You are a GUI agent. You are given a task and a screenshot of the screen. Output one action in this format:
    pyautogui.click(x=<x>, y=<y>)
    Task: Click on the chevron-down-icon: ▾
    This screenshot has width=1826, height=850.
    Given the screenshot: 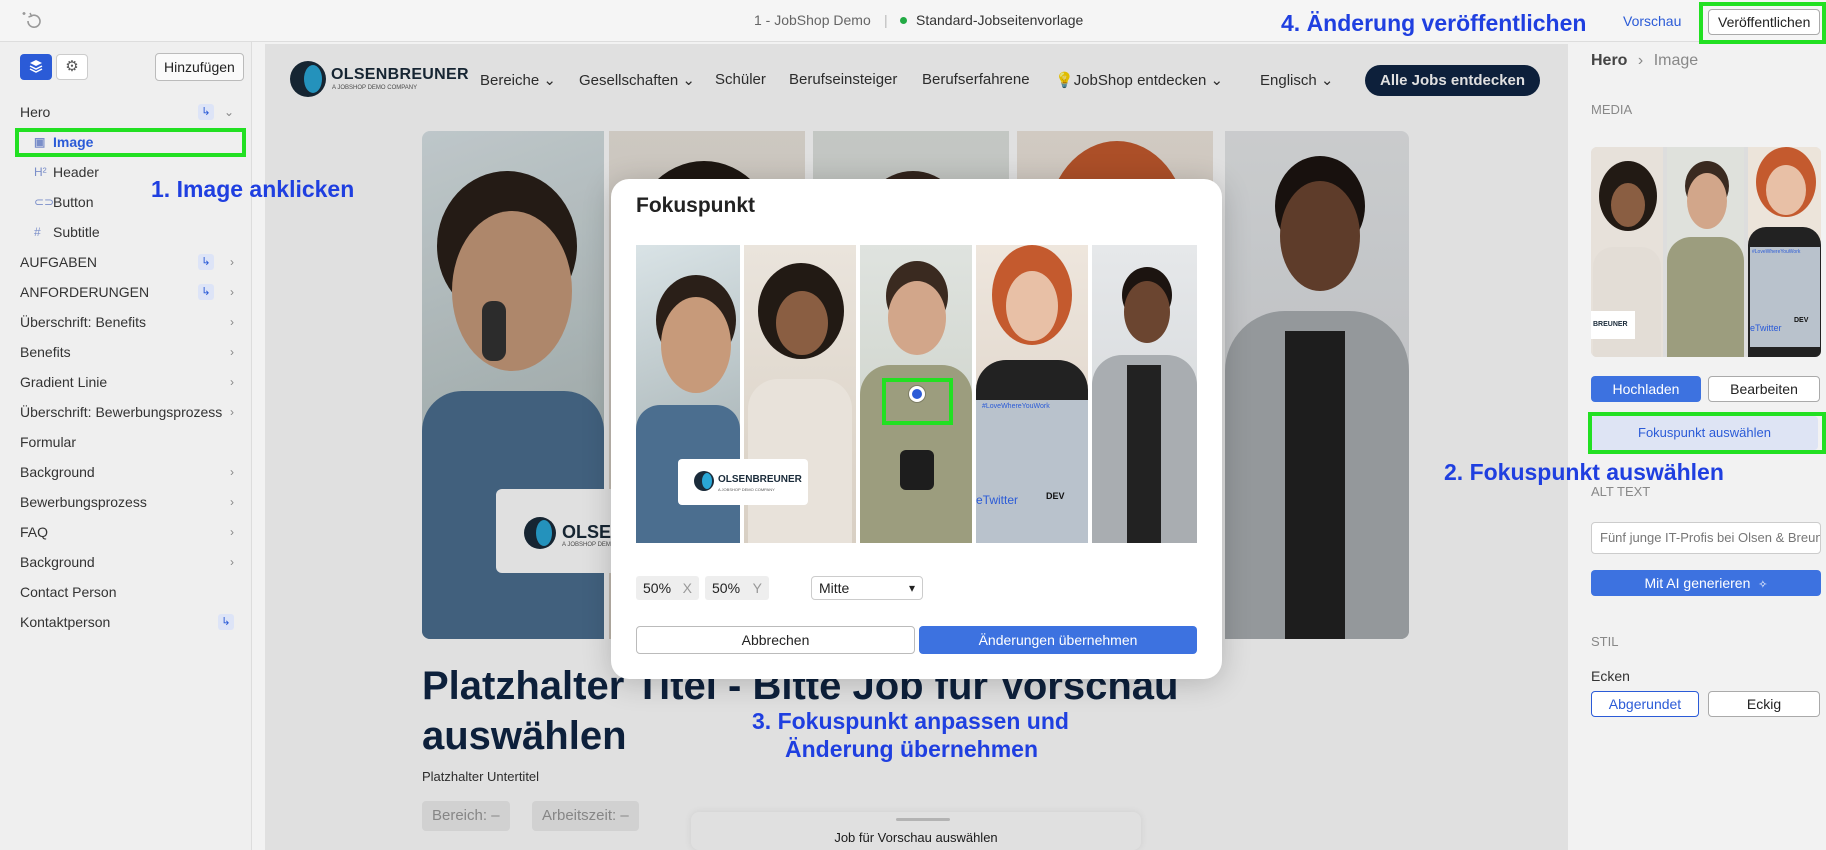 What is the action you would take?
    pyautogui.click(x=911, y=588)
    